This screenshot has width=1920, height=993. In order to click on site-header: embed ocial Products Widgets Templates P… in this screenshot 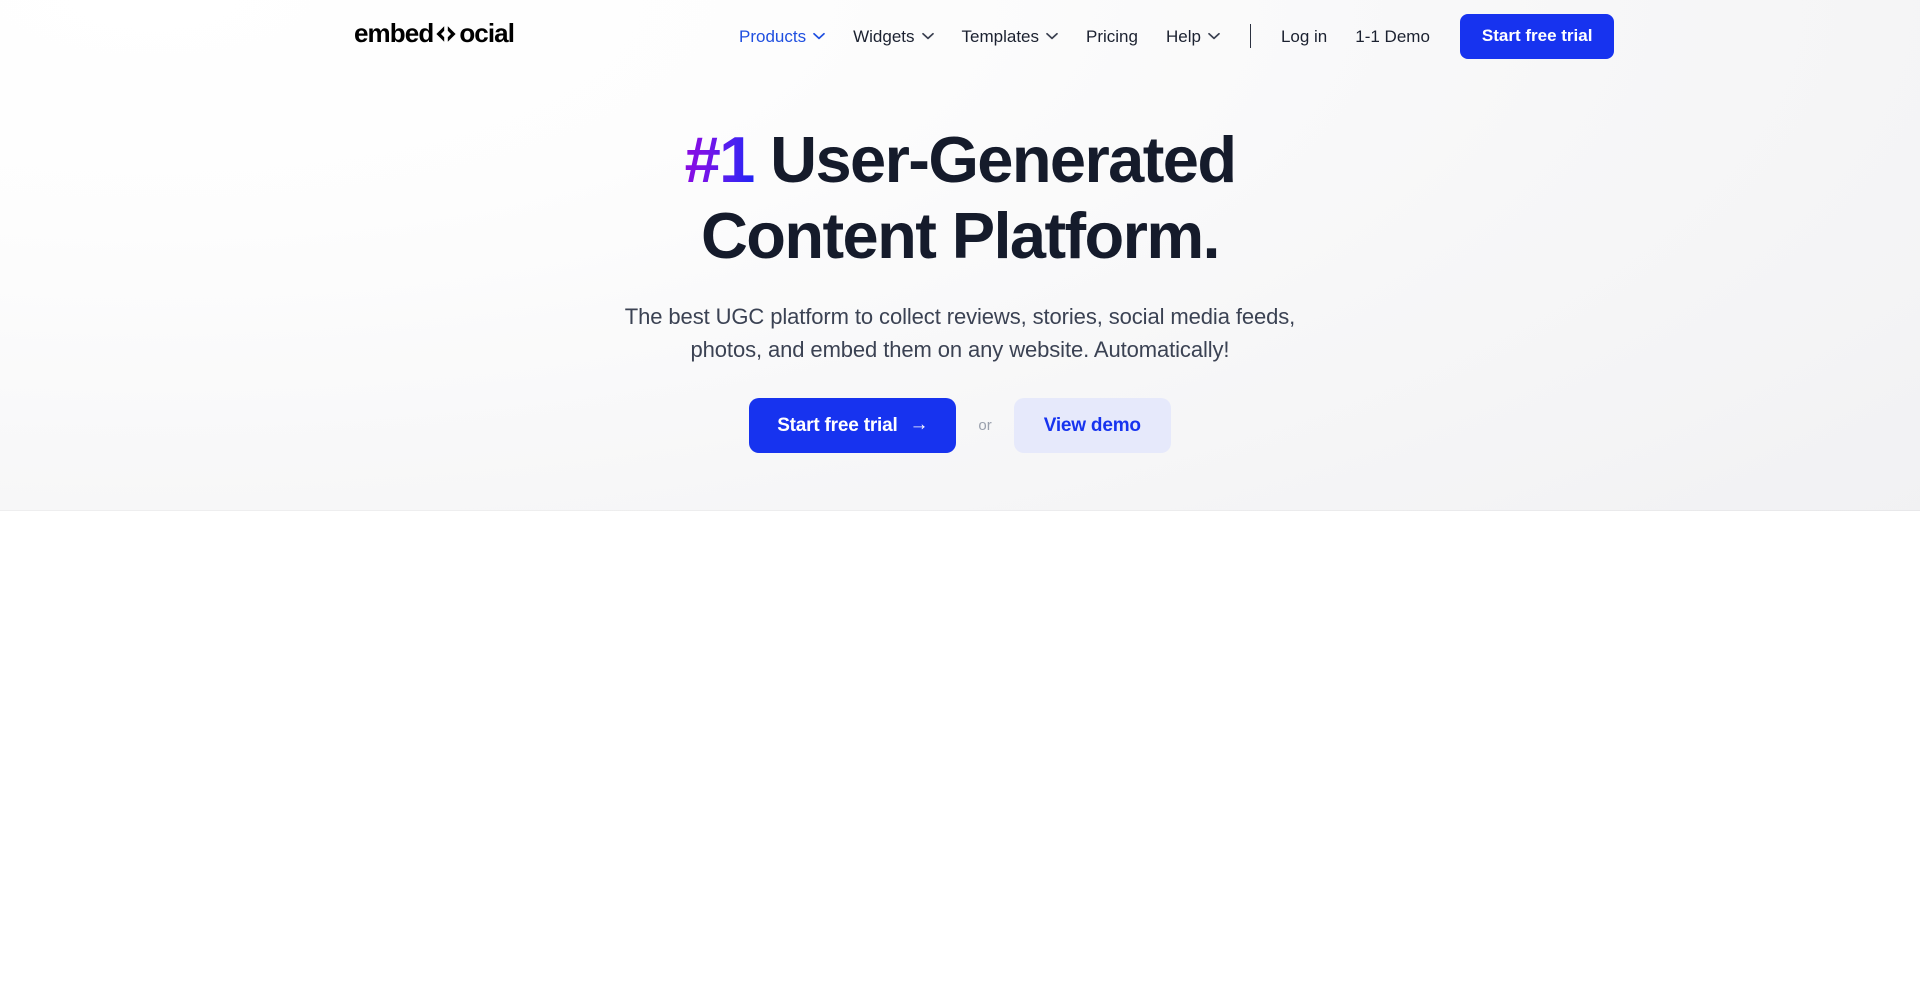, I will do `click(960, 36)`.